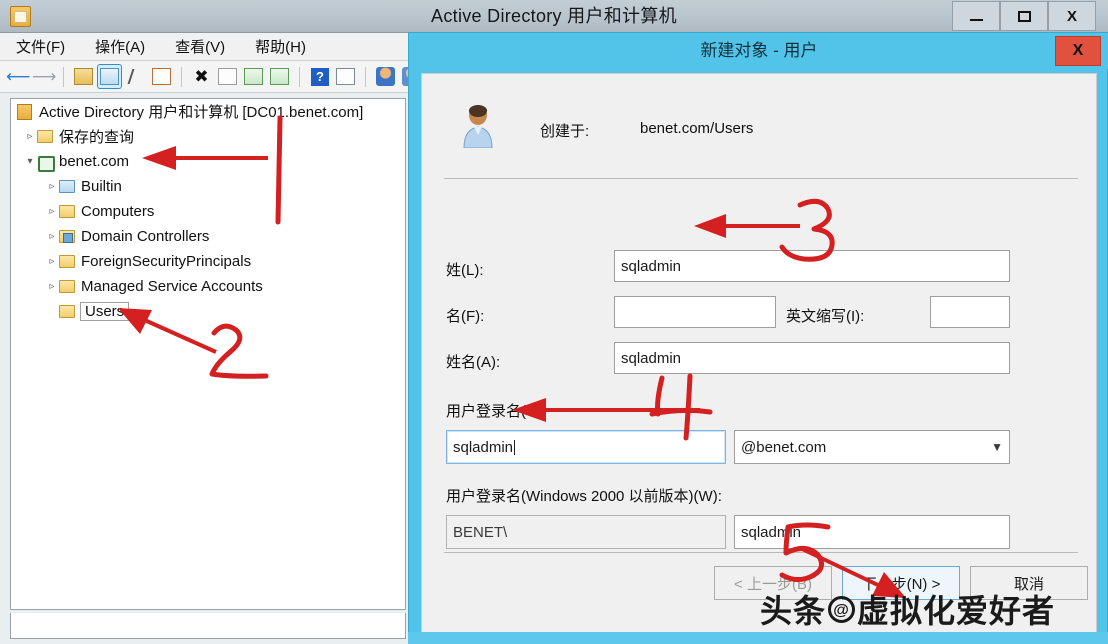  What do you see at coordinates (1078, 51) in the screenshot?
I see `dialog-close-button: X` at bounding box center [1078, 51].